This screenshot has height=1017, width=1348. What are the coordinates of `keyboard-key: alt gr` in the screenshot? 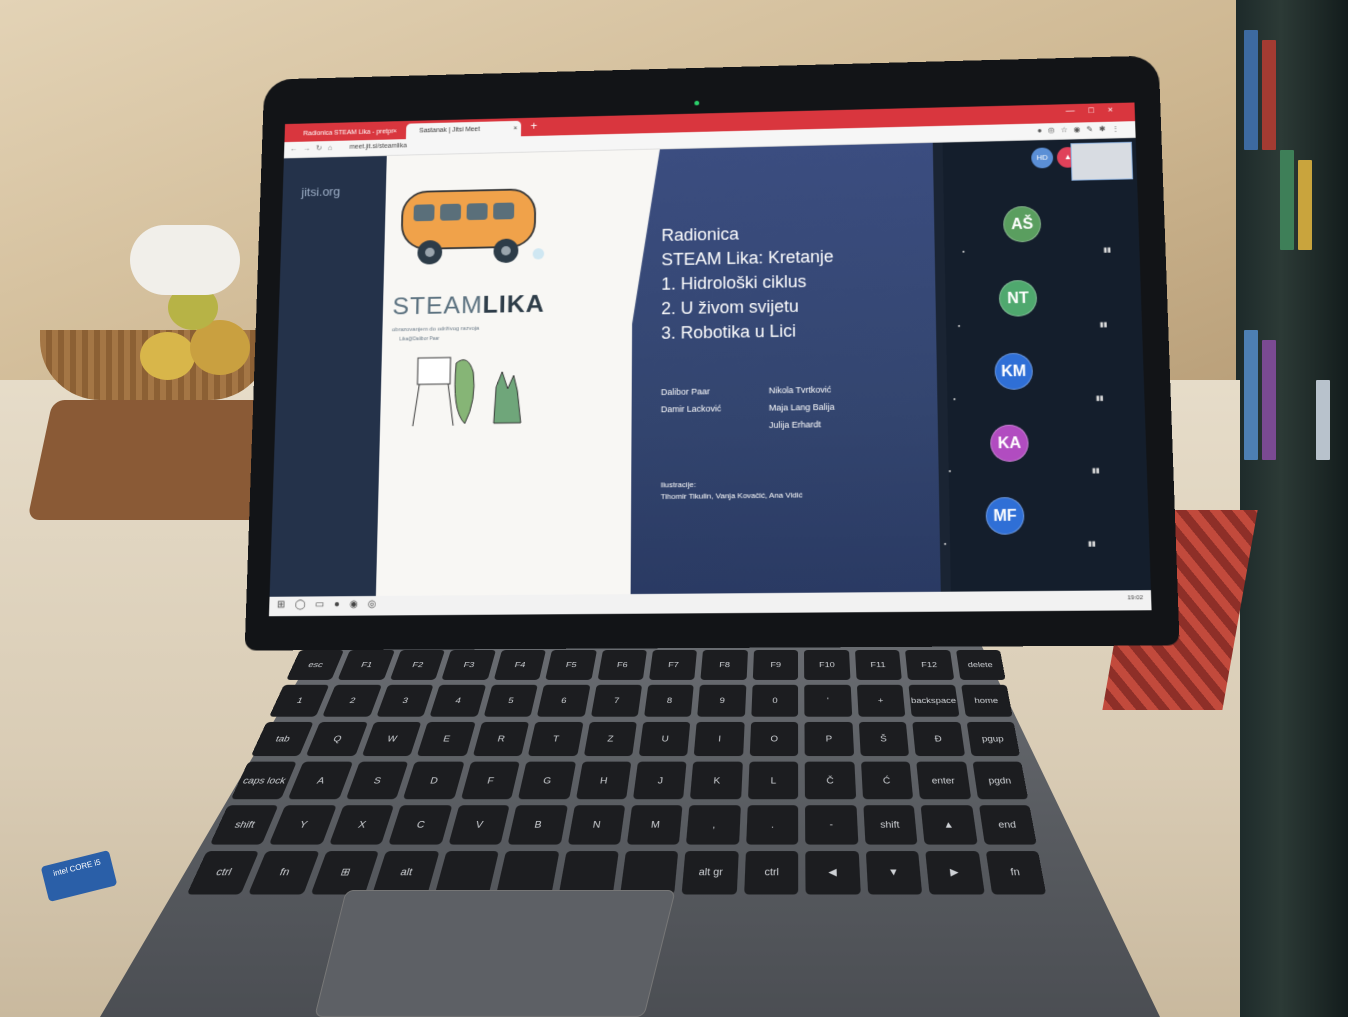 It's located at (710, 872).